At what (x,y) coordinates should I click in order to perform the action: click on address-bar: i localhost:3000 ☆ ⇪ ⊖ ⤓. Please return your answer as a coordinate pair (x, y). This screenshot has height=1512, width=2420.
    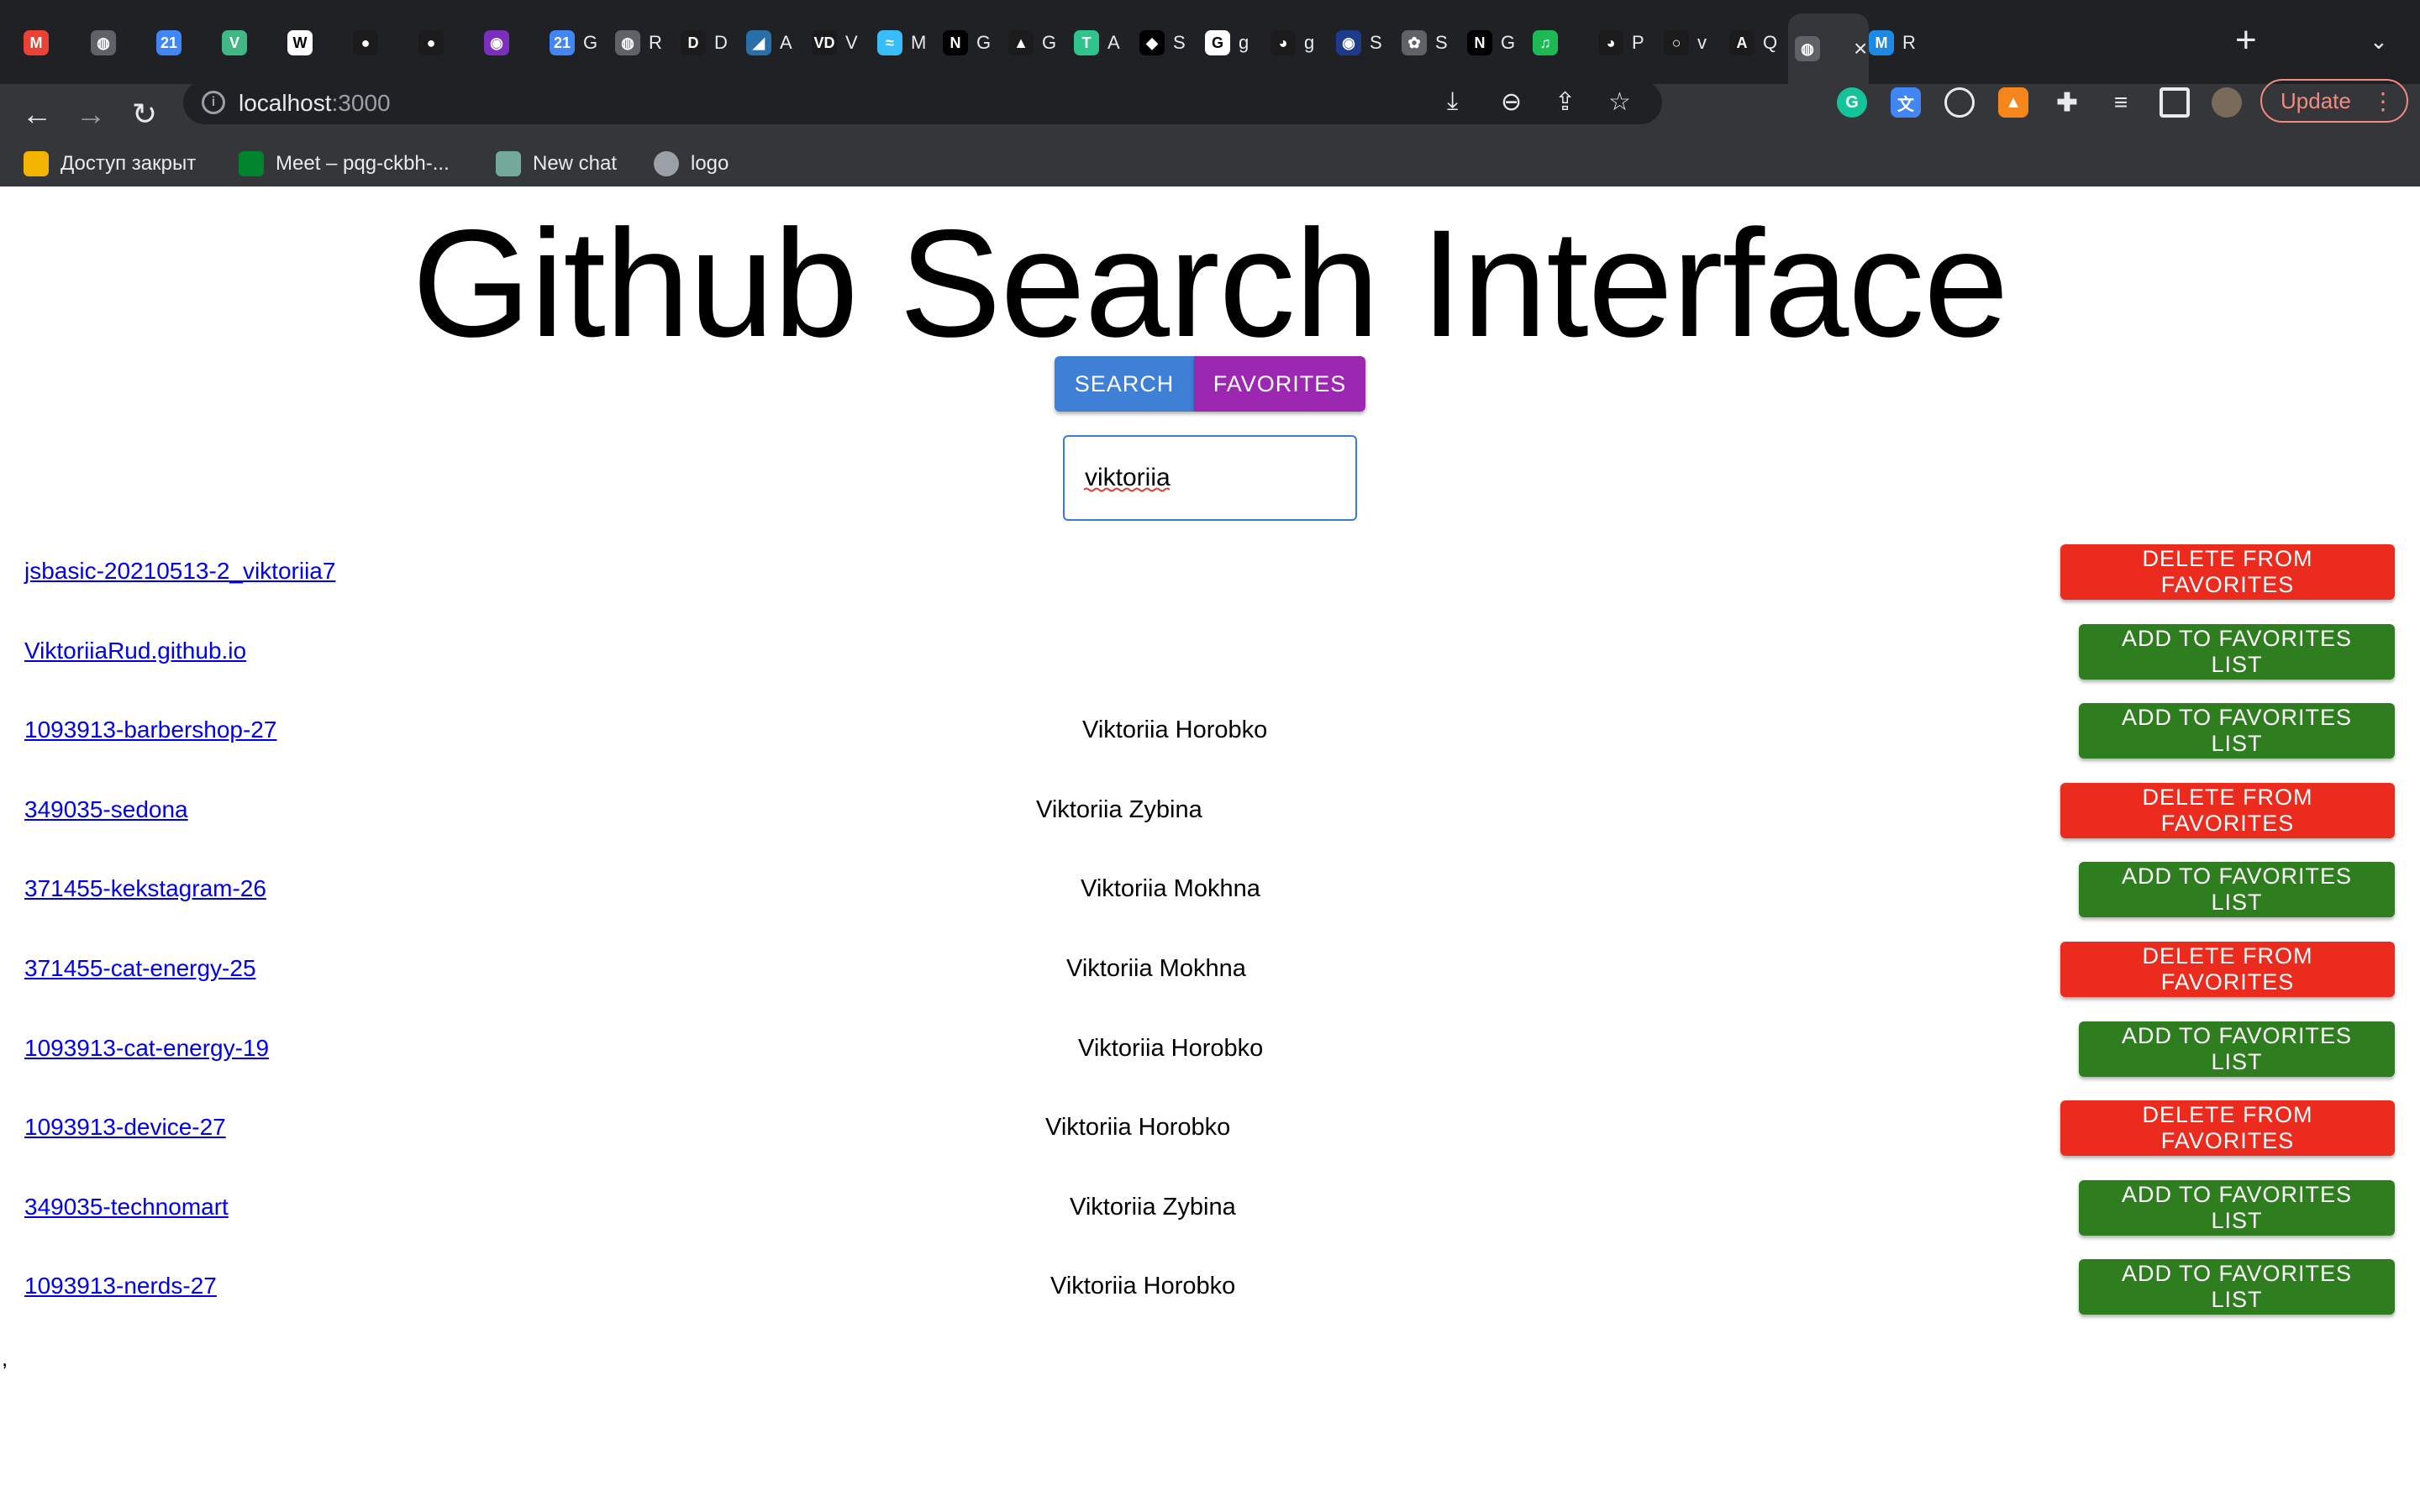
    Looking at the image, I should click on (923, 102).